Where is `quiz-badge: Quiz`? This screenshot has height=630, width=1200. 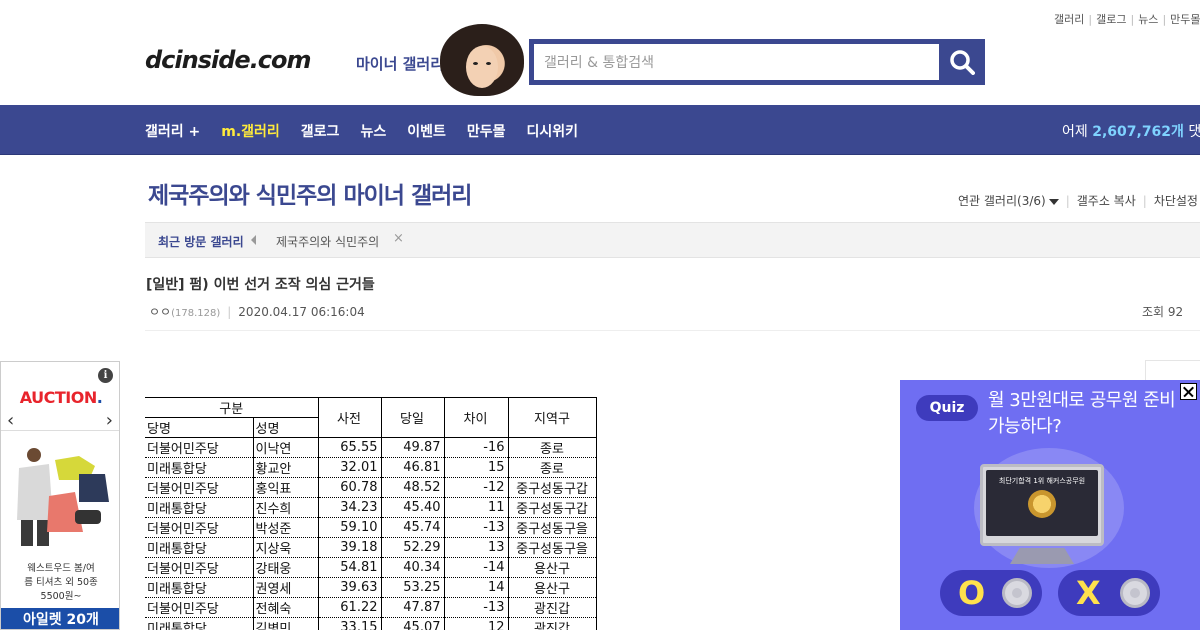 quiz-badge: Quiz is located at coordinates (947, 408).